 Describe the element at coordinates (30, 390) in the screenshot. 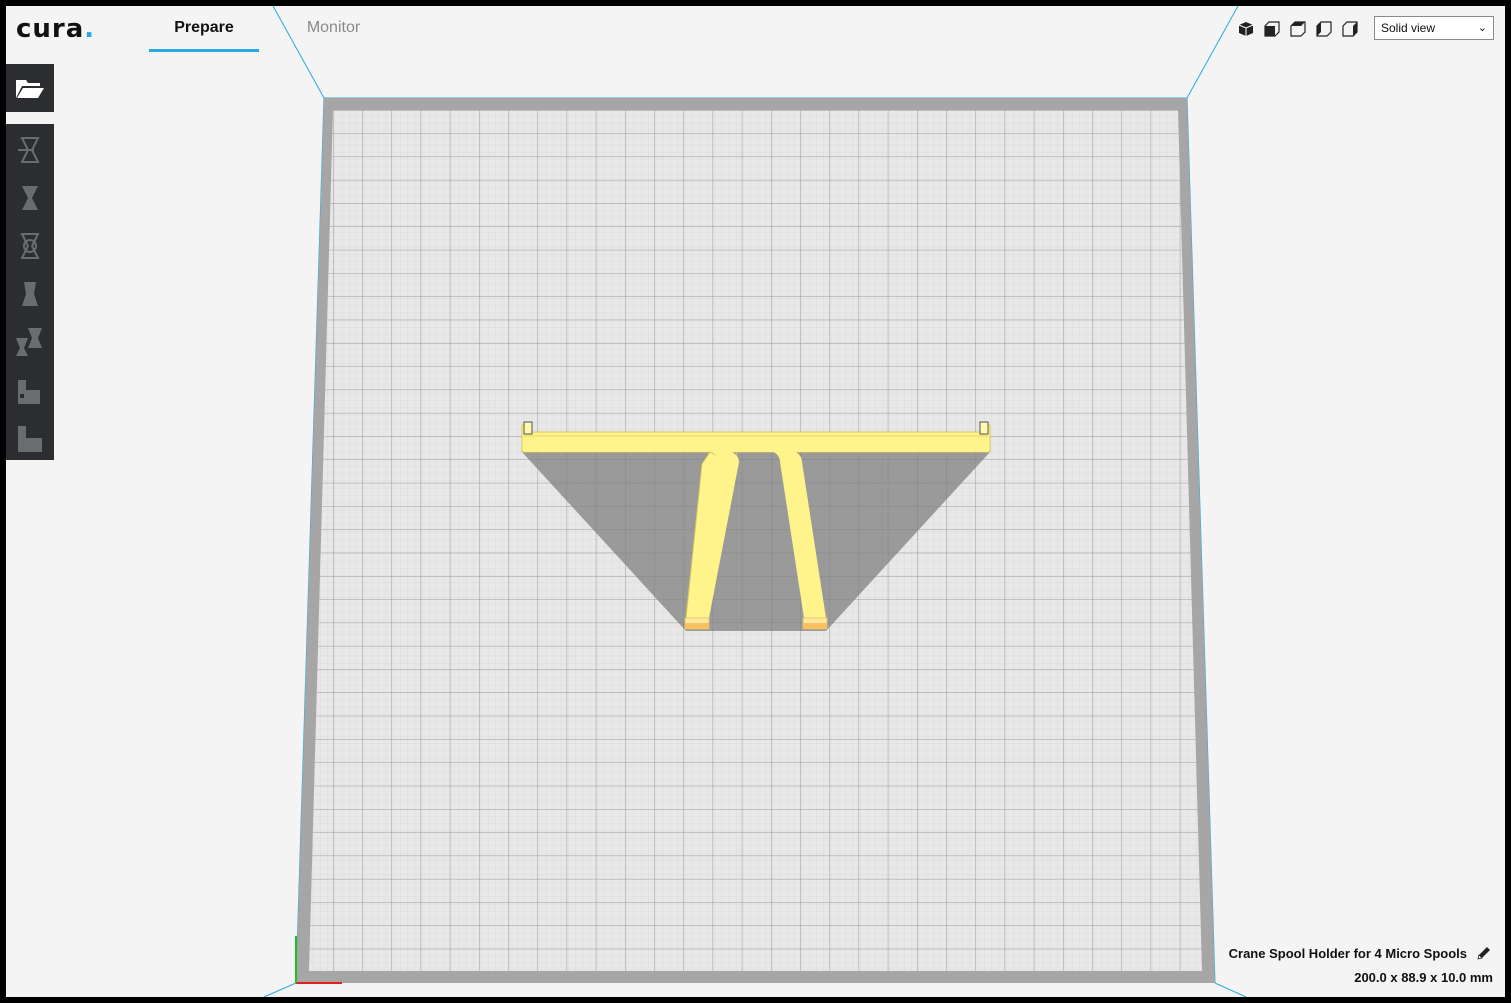

I see `support-blocker-icon` at that location.